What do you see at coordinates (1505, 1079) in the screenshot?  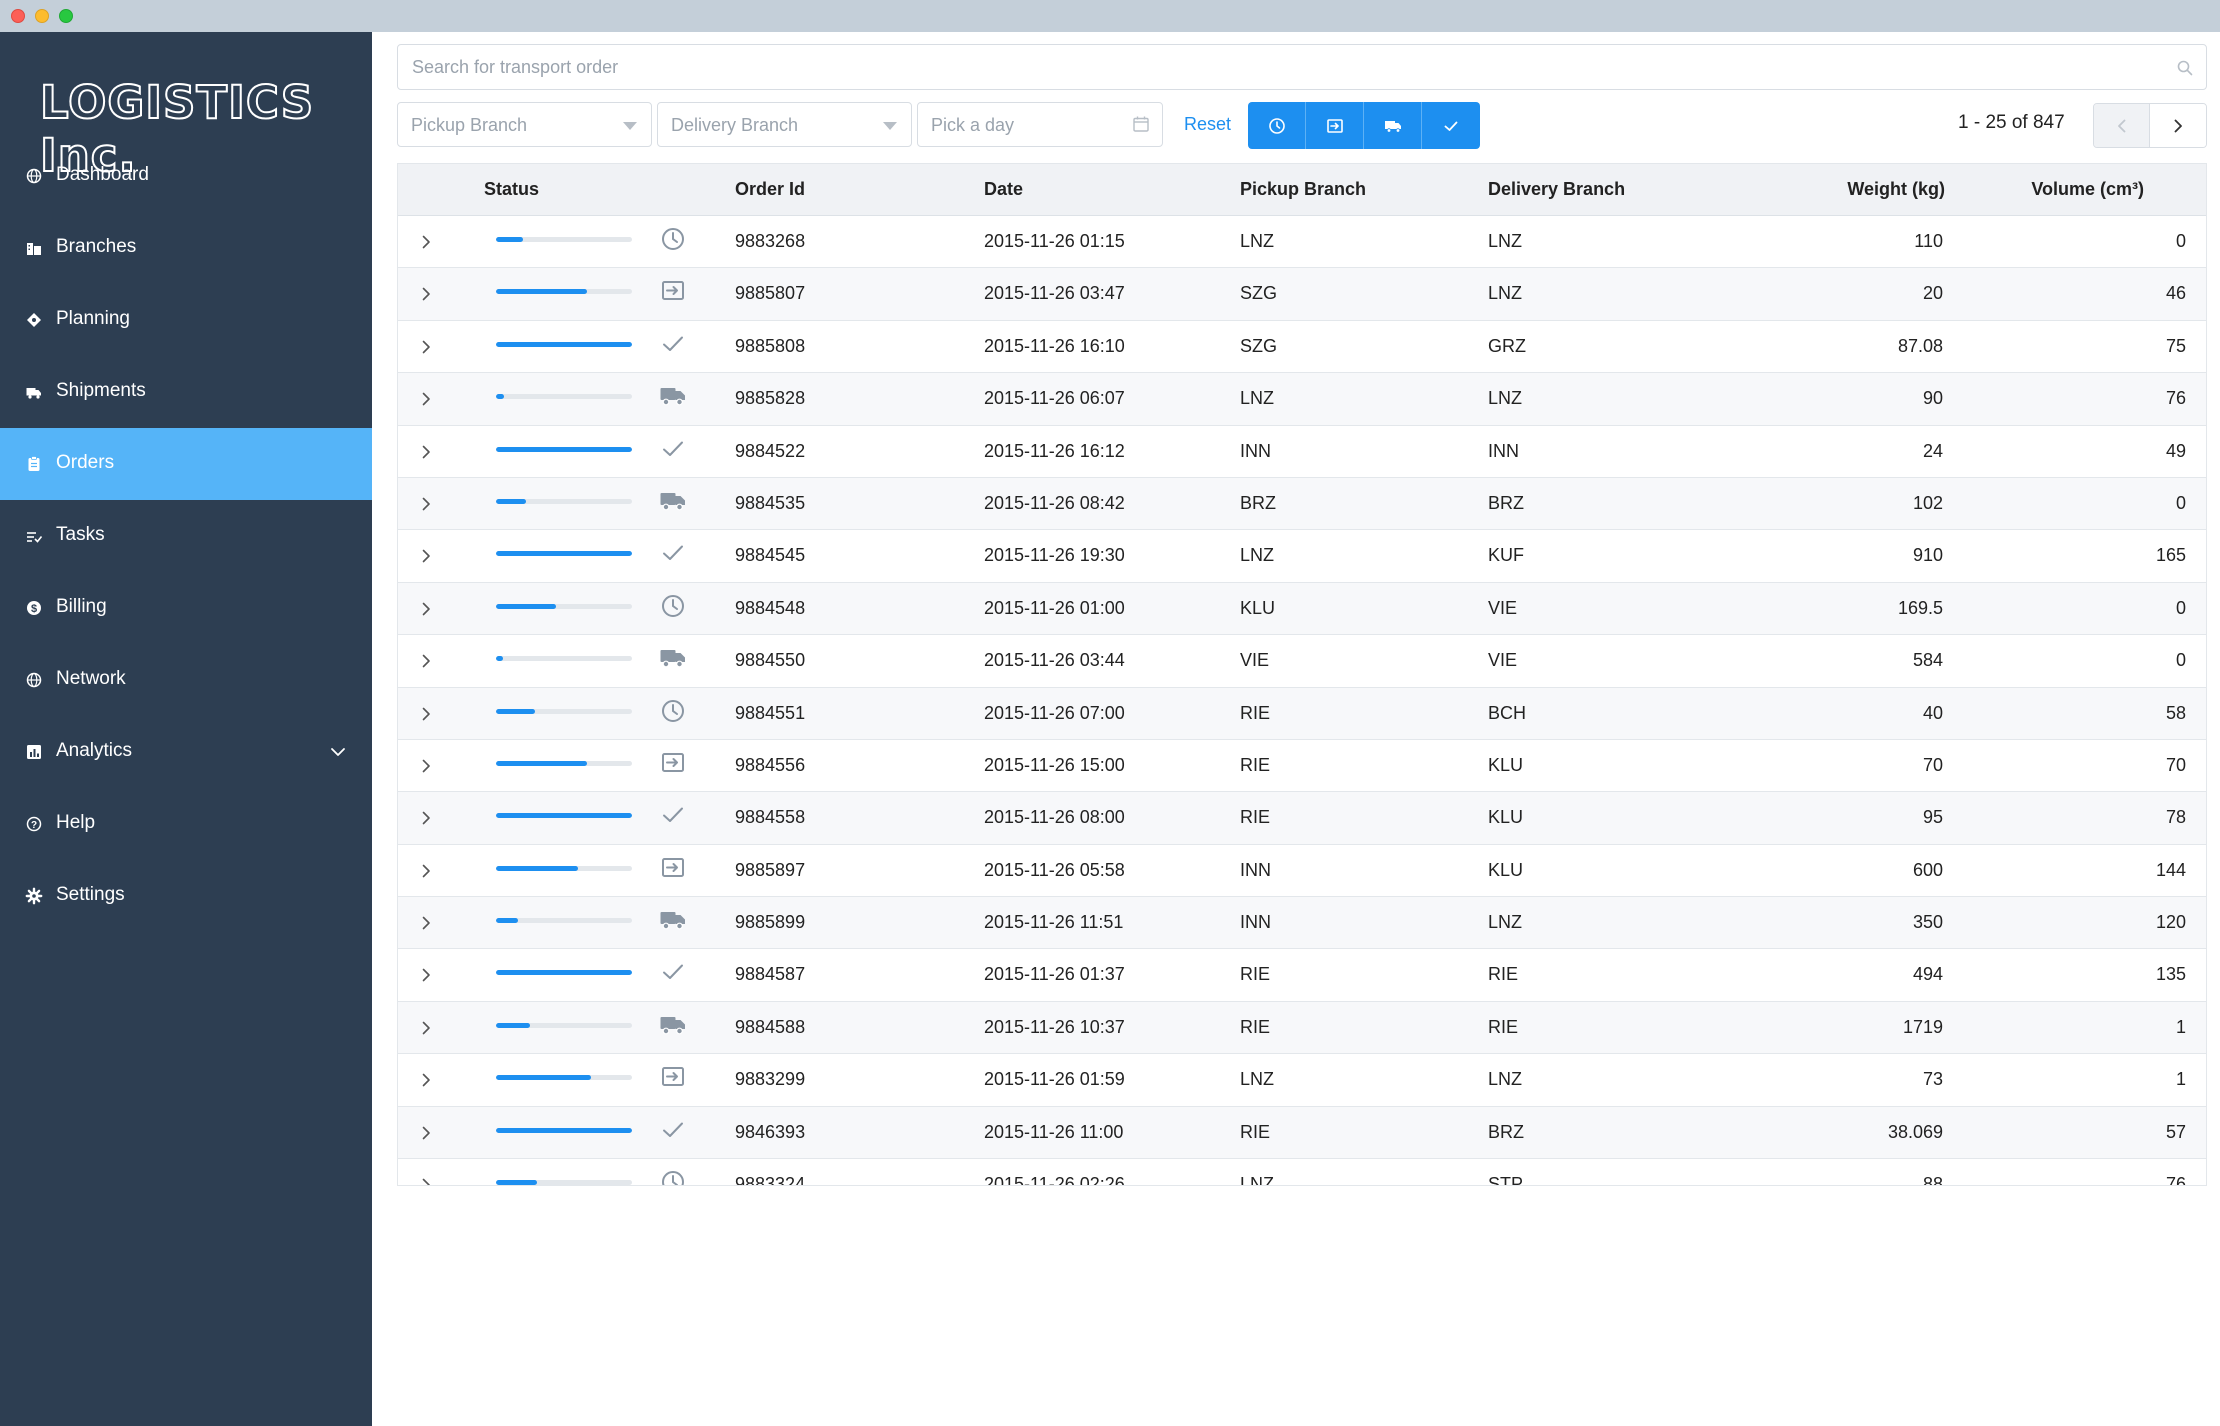 I see `delivery-branch-cell: LNZ` at bounding box center [1505, 1079].